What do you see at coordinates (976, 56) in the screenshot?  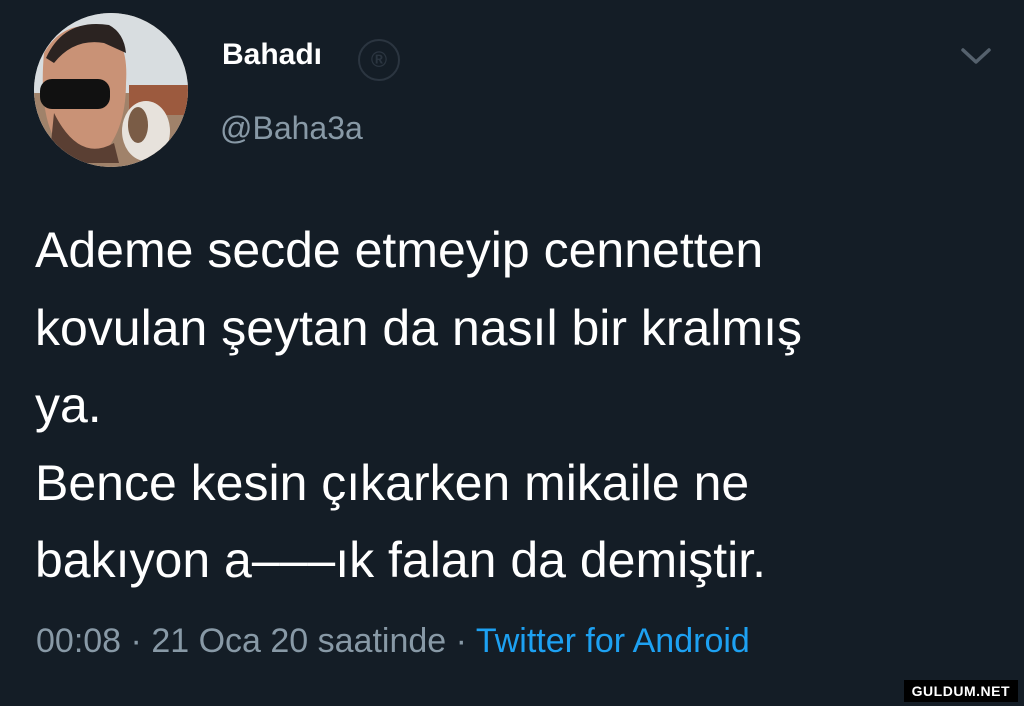 I see `chevron-down-icon` at bounding box center [976, 56].